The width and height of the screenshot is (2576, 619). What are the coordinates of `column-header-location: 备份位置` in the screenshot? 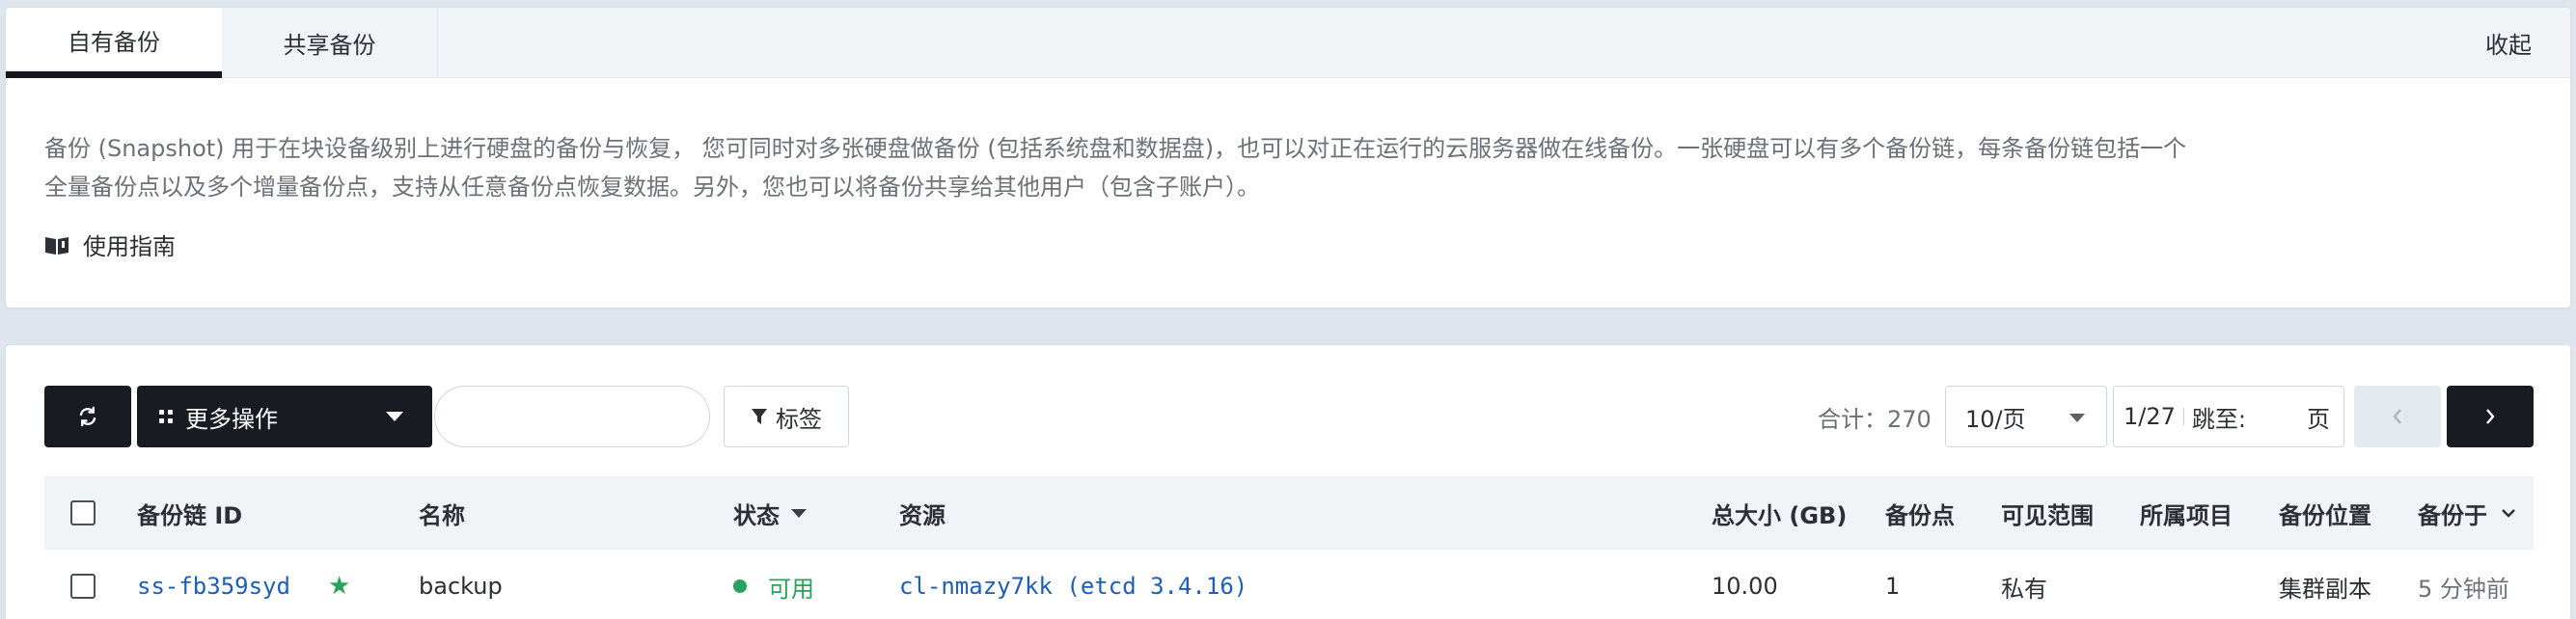 It's located at (2325, 515).